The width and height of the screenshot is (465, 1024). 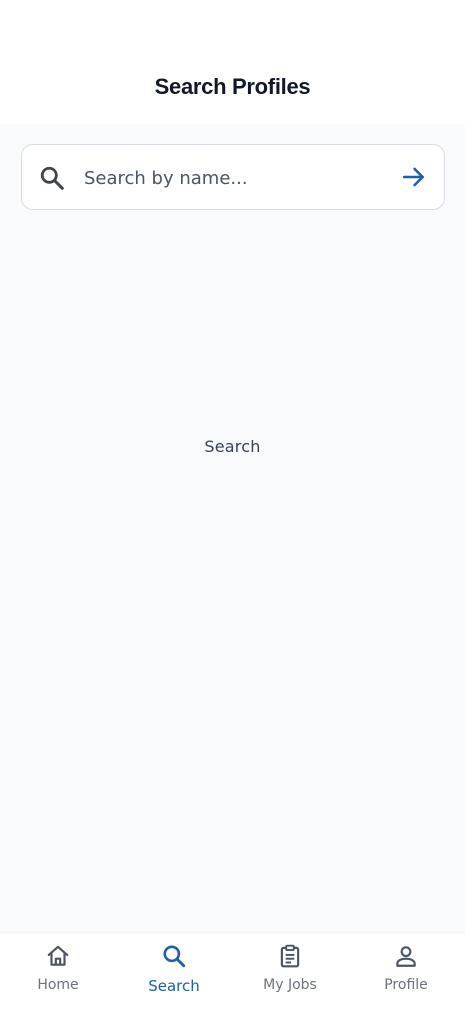 What do you see at coordinates (232, 446) in the screenshot?
I see `empty-state-text: Search` at bounding box center [232, 446].